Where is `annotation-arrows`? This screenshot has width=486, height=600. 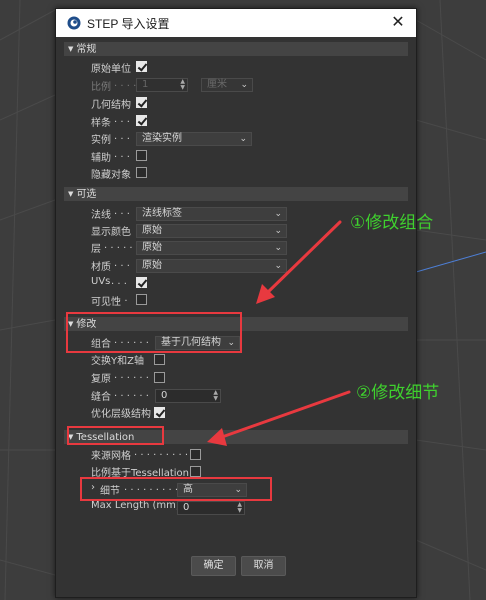 annotation-arrows is located at coordinates (279, 333).